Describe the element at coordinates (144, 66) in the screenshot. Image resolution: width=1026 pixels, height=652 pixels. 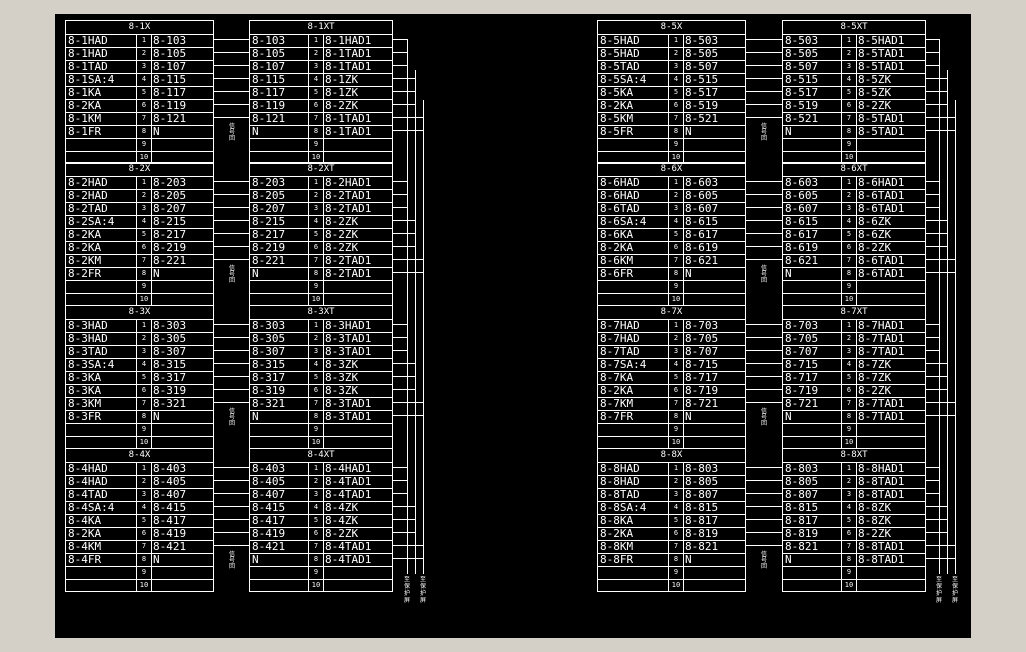
I see `terminal-number: 3` at that location.